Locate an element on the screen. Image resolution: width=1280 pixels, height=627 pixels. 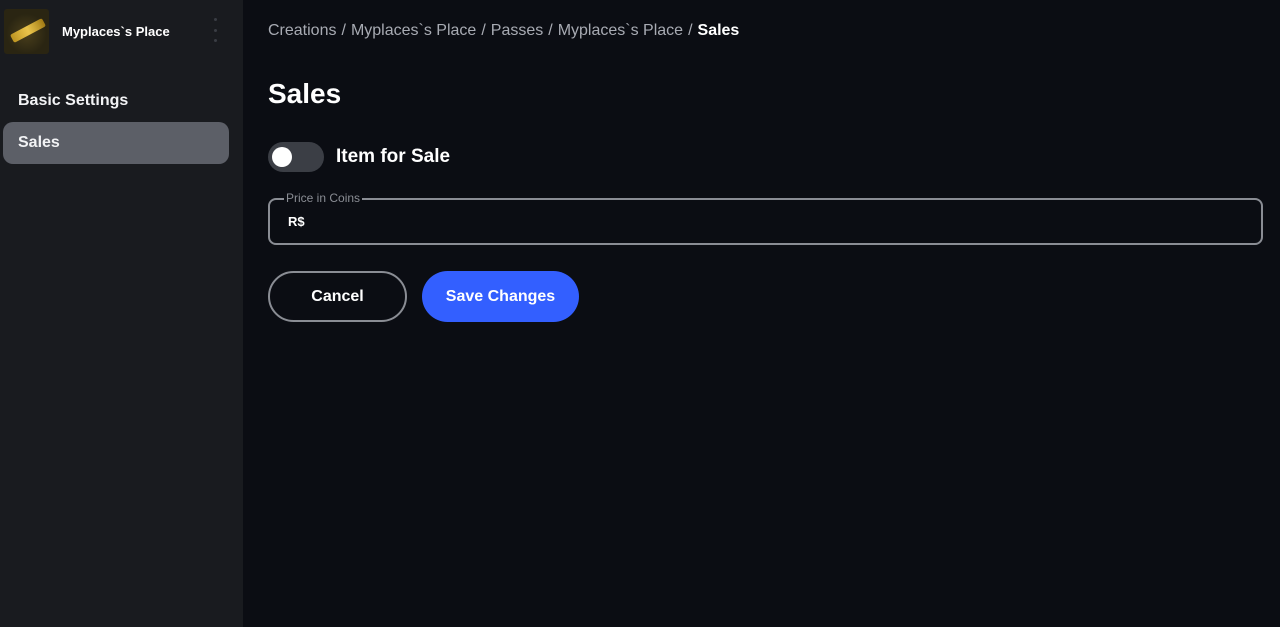
sidebar-nav: Basic Settings Sales is located at coordinates (121, 122).